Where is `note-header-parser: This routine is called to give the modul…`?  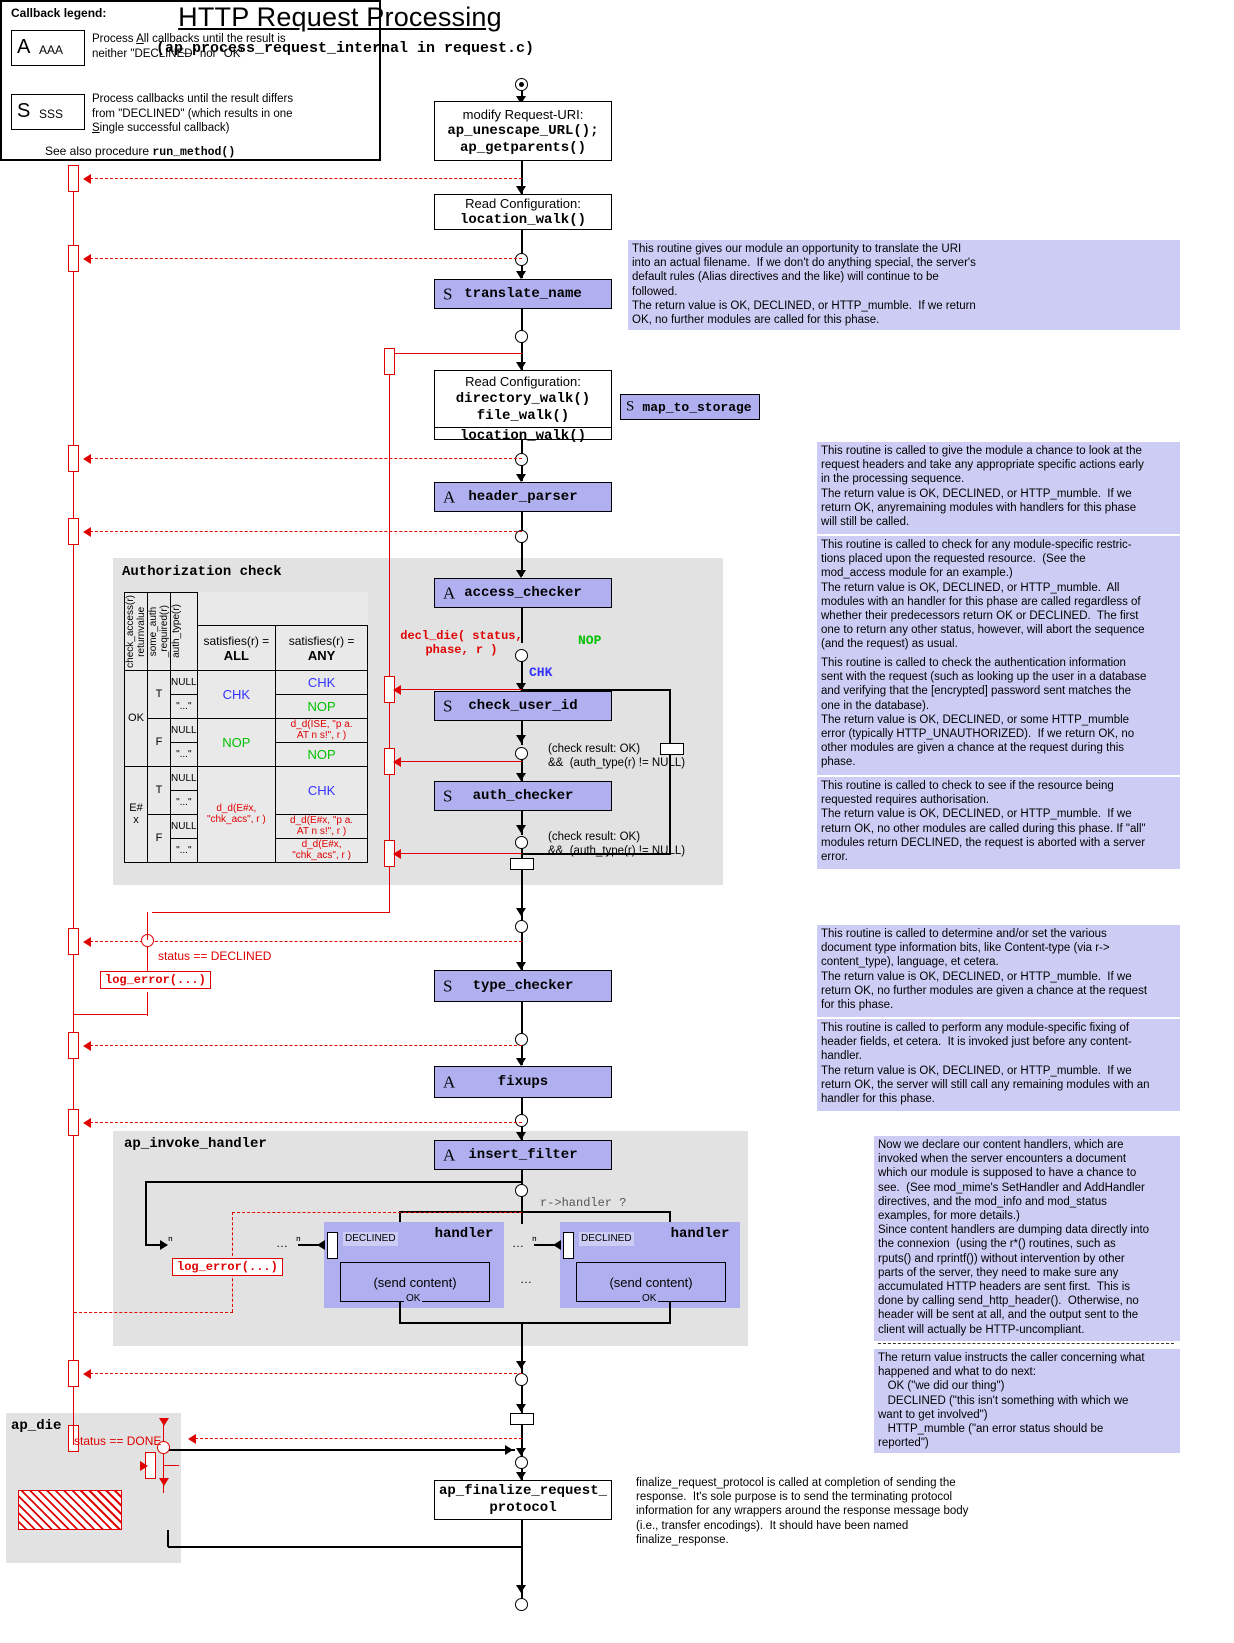
note-header-parser: This routine is called to give the modul… is located at coordinates (998, 488).